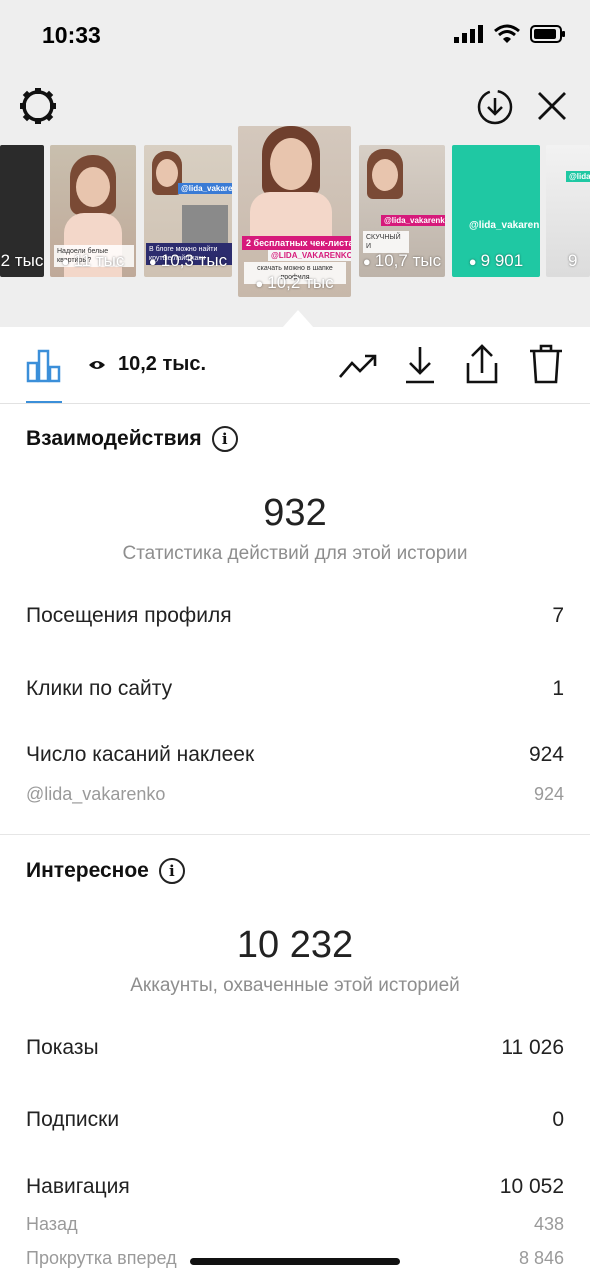 Image resolution: width=590 pixels, height=1280 pixels. What do you see at coordinates (96, 794) in the screenshot?
I see `stat-sublabel: @lida_vakarenko` at bounding box center [96, 794].